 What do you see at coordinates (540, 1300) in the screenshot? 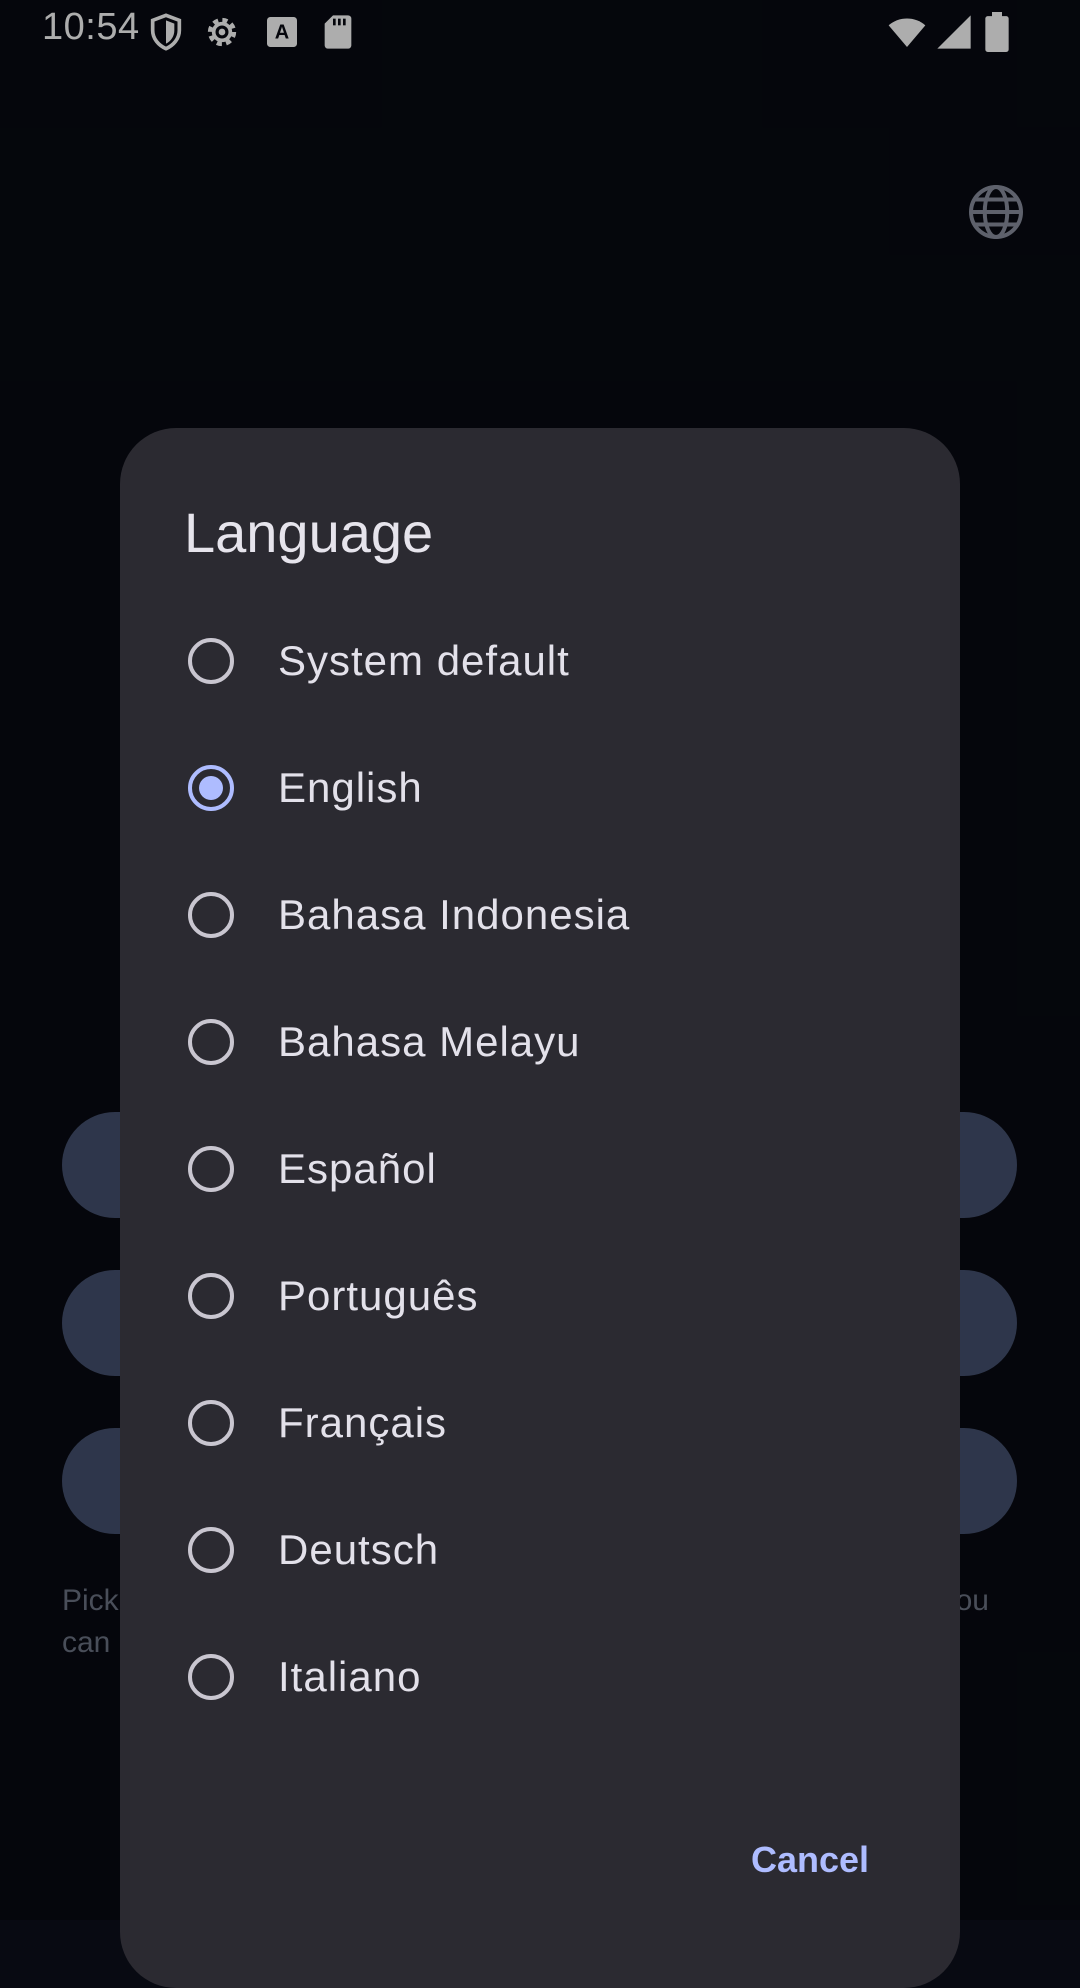
I see `language-option-portugues: Português` at bounding box center [540, 1300].